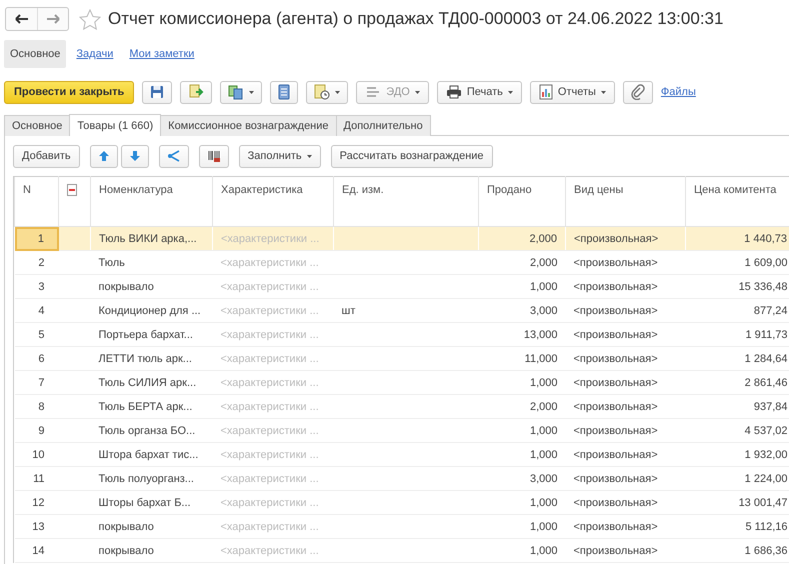 The width and height of the screenshot is (789, 564). What do you see at coordinates (95, 54) in the screenshot?
I see `section-tab: Задачи` at bounding box center [95, 54].